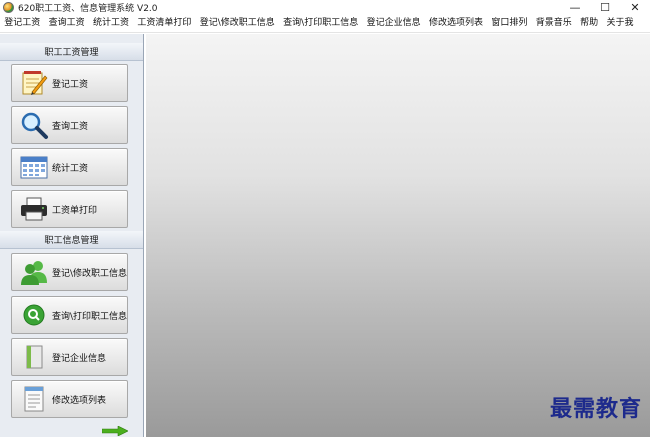 This screenshot has height=437, width=650. Describe the element at coordinates (164, 23) in the screenshot. I see `menu-print-salary-list: 工资清单打印` at that location.